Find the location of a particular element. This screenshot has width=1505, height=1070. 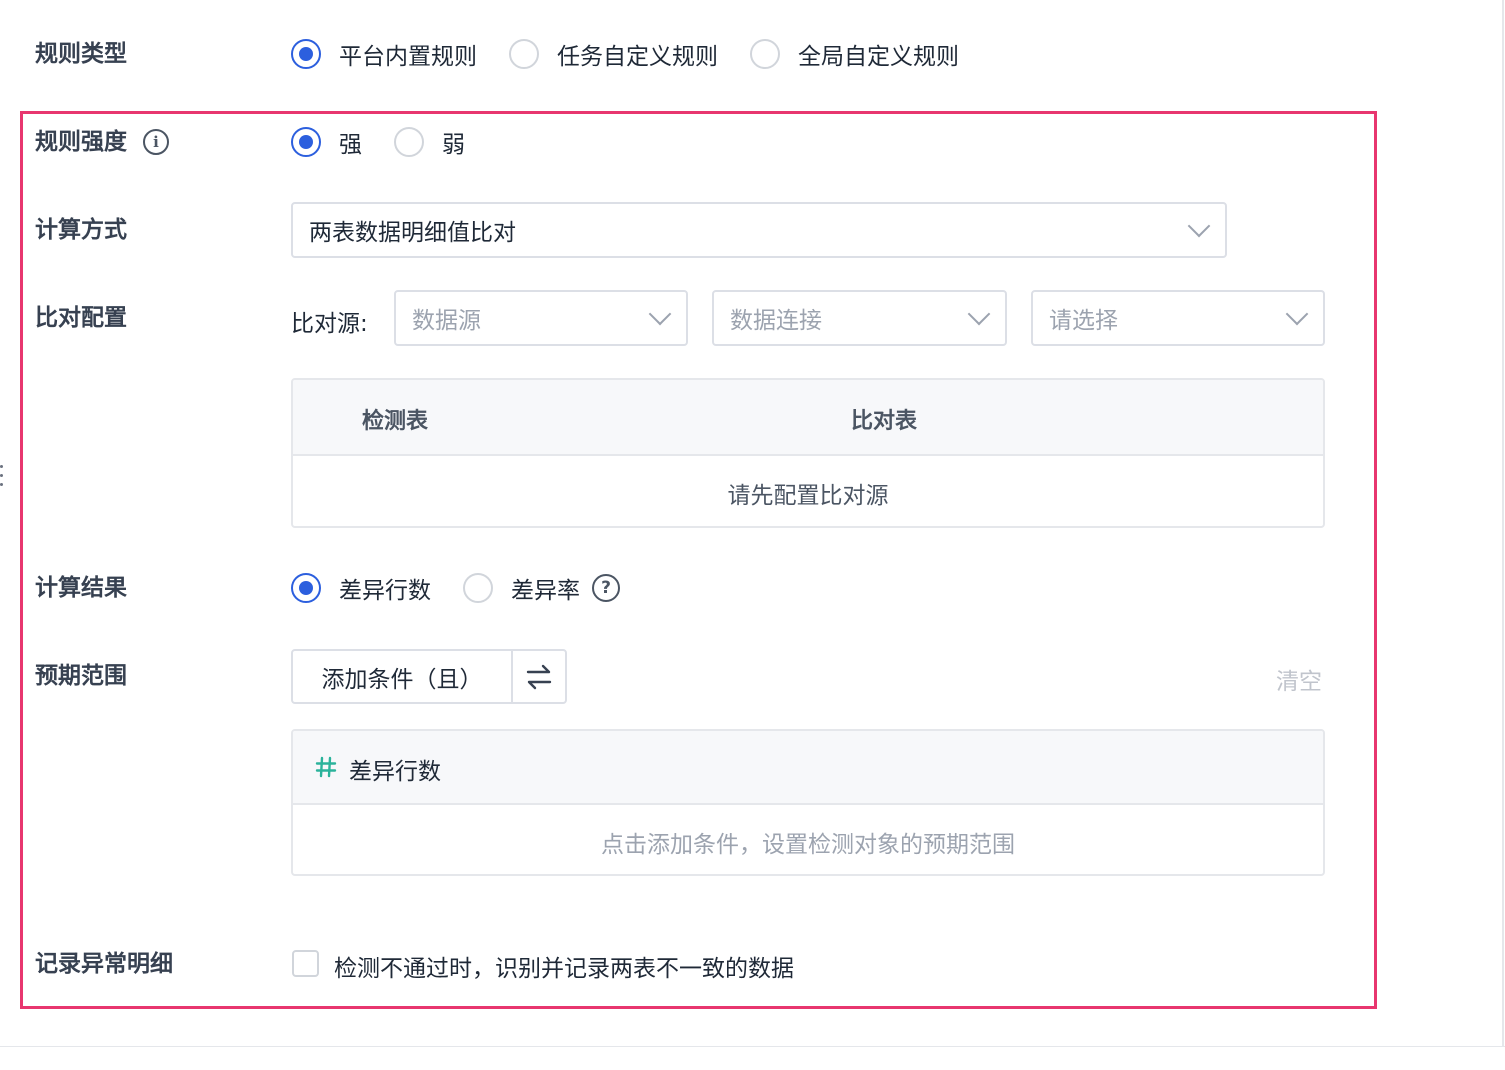

radio-label: 差异行数 is located at coordinates (385, 591).